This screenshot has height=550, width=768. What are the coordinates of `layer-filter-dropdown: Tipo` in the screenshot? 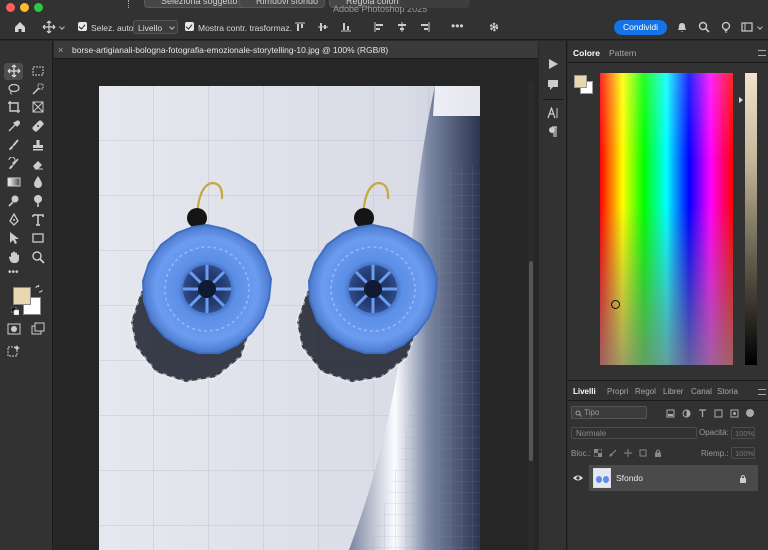 It's located at (609, 412).